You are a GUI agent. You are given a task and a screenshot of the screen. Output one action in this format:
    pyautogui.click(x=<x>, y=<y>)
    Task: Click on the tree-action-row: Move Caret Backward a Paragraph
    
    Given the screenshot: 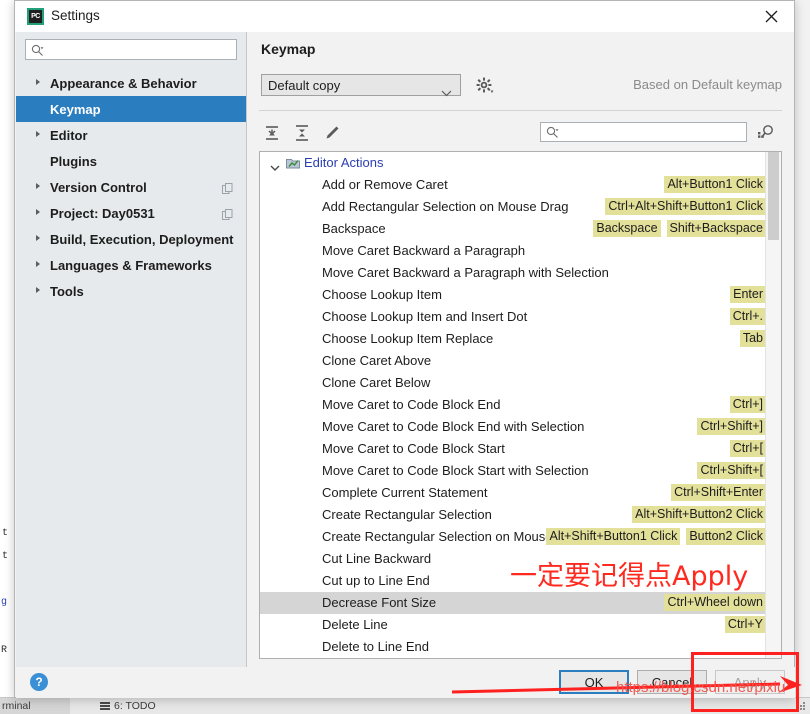 What is the action you would take?
    pyautogui.click(x=514, y=251)
    